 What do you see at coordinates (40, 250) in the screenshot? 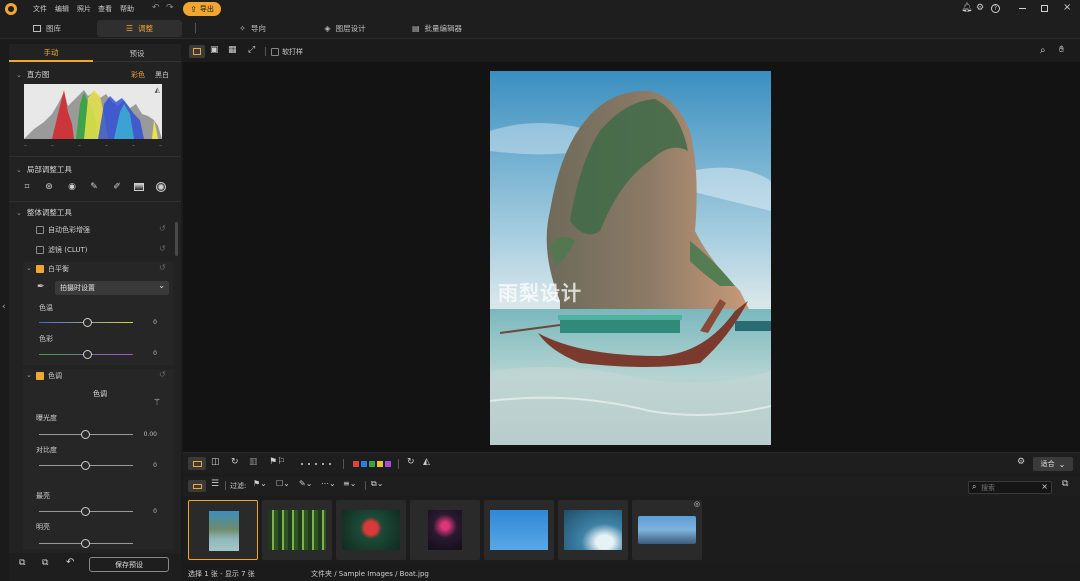
I see `filter-clut-checkbox` at bounding box center [40, 250].